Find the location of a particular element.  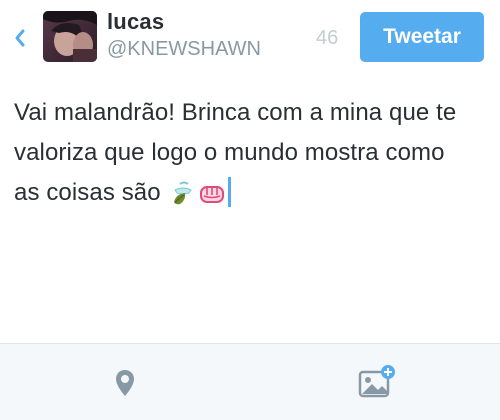

compose-line-text: as coisas são is located at coordinates (87, 192).